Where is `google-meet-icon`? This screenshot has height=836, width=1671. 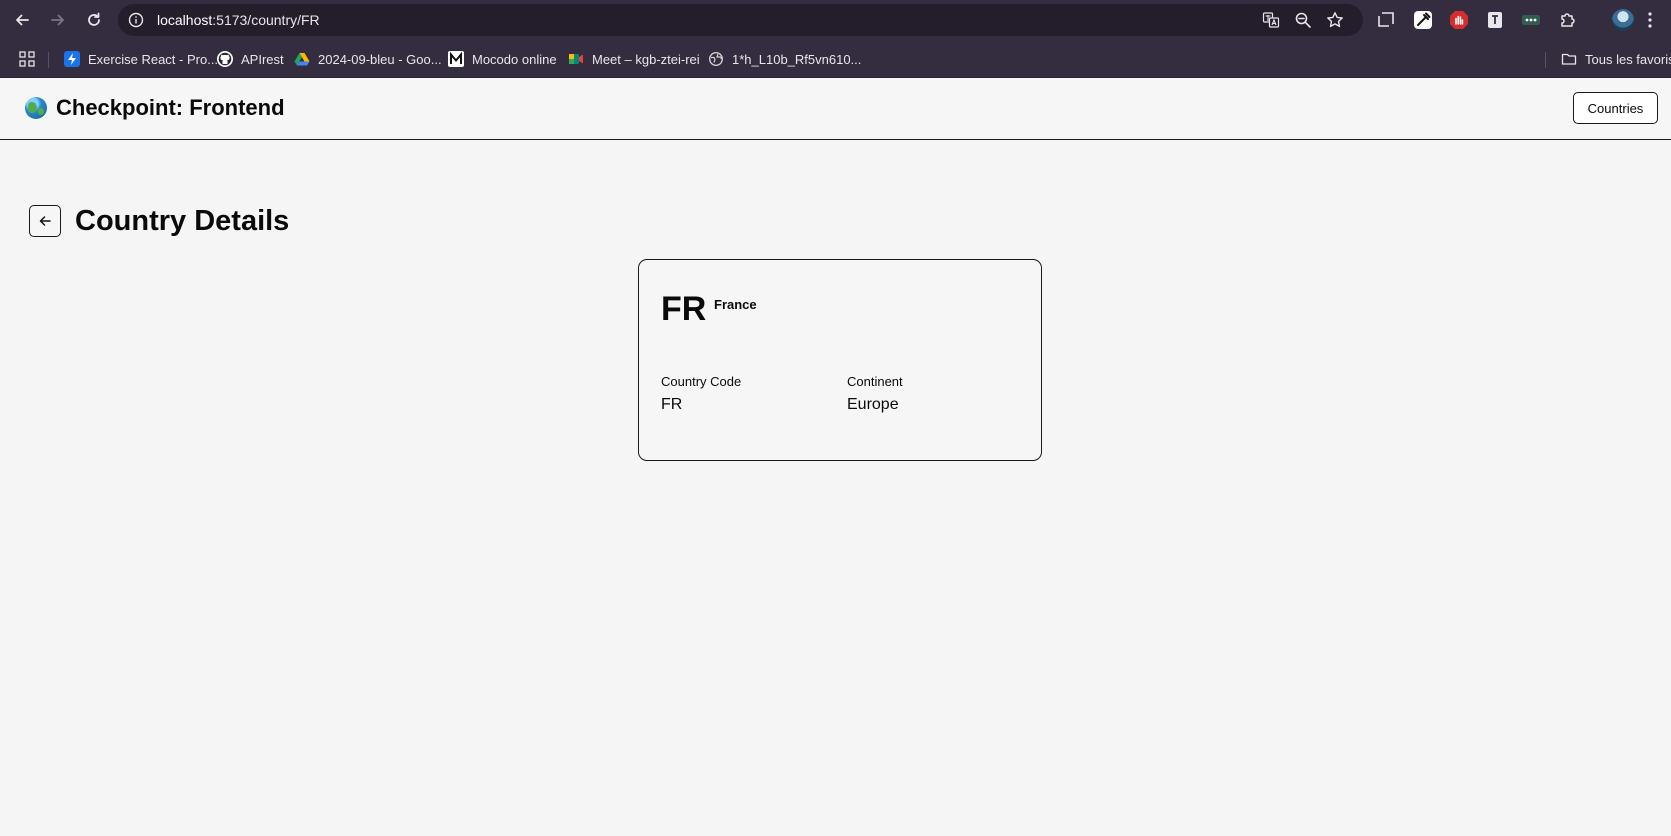 google-meet-icon is located at coordinates (576, 59).